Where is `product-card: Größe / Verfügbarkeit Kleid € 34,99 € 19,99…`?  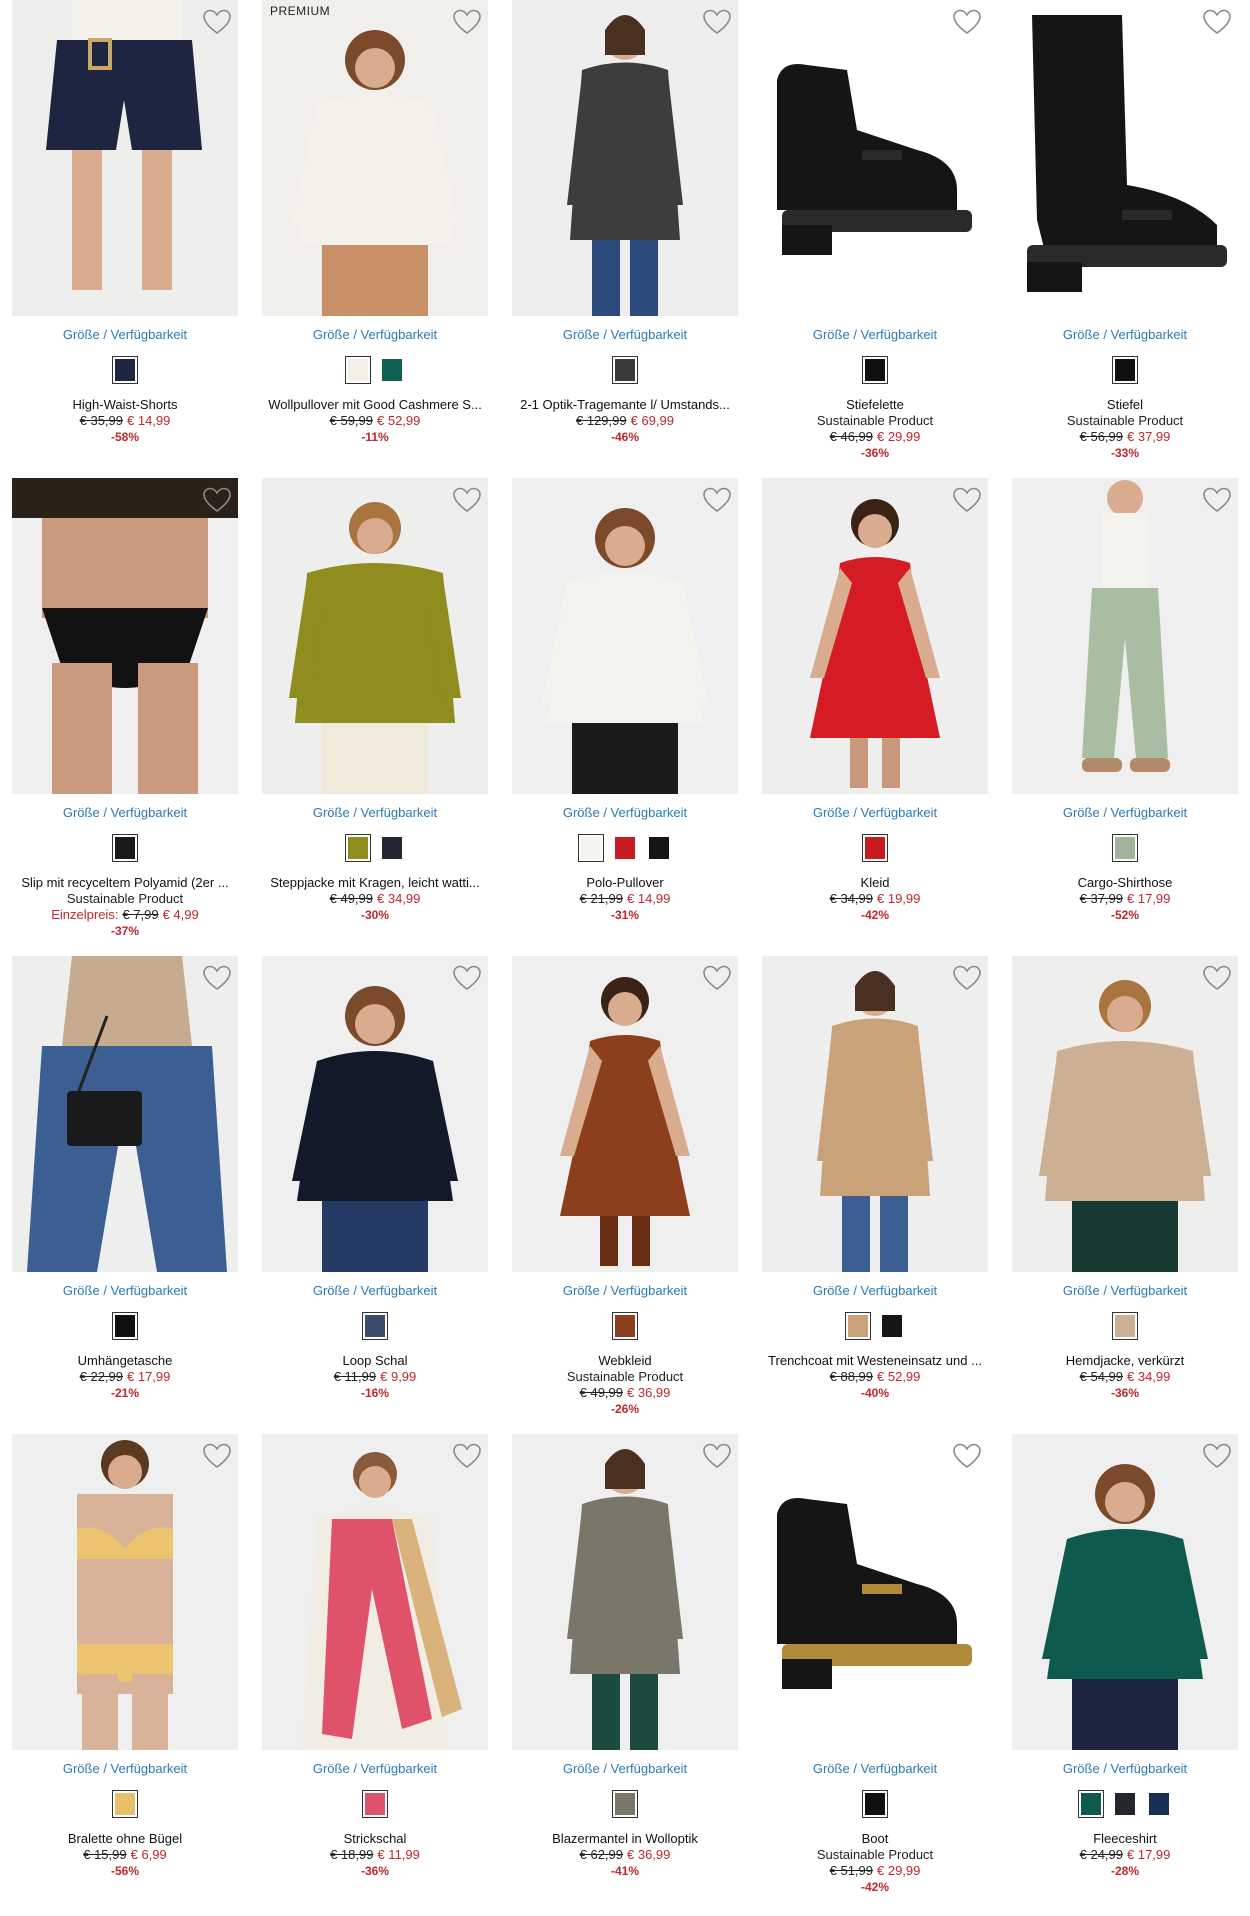
product-card: Größe / Verfügbarkeit Kleid € 34,99 € 19,99… is located at coordinates (875, 717).